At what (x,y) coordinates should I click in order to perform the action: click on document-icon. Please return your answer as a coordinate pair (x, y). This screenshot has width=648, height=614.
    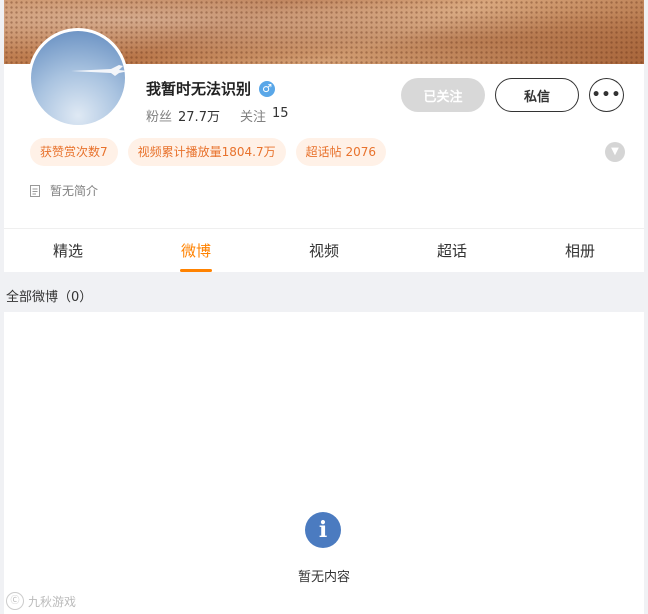
    Looking at the image, I should click on (35, 190).